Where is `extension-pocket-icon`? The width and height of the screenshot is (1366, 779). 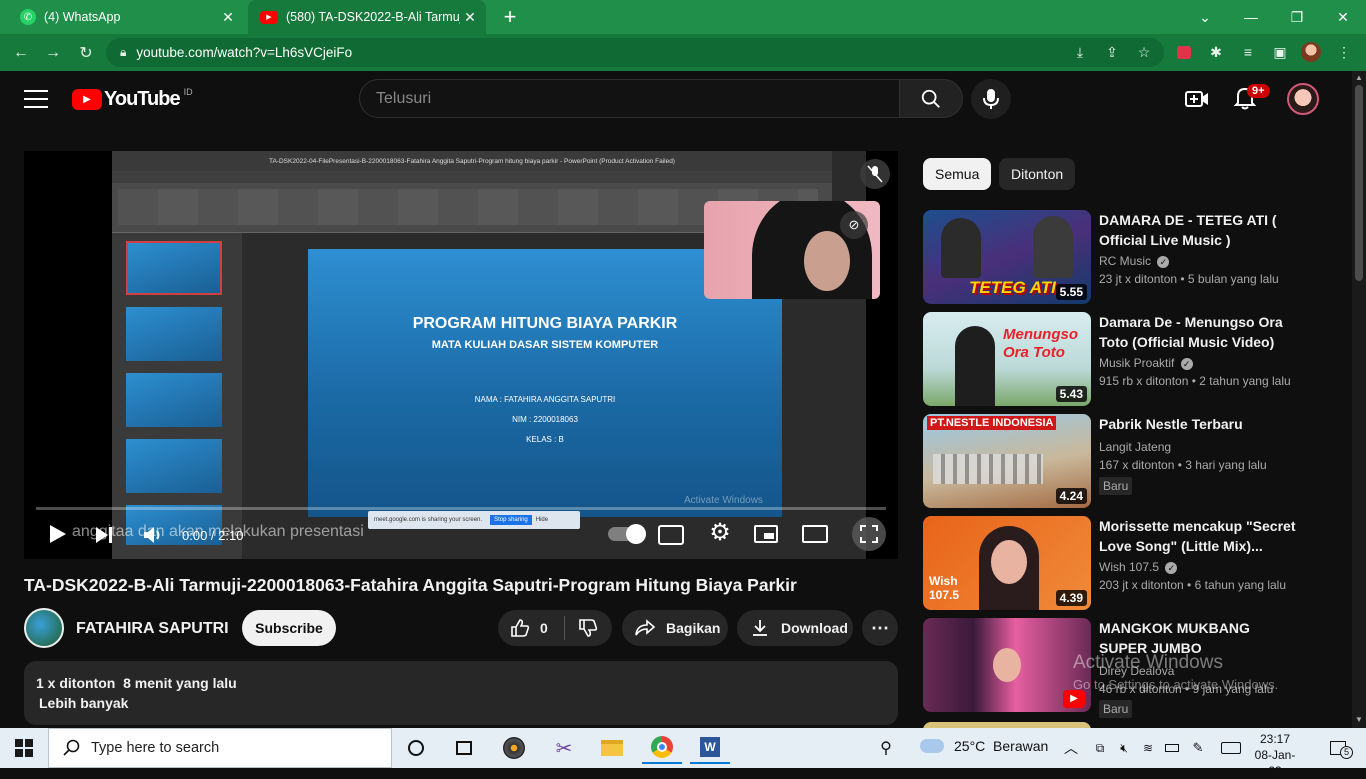 extension-pocket-icon is located at coordinates (1184, 52).